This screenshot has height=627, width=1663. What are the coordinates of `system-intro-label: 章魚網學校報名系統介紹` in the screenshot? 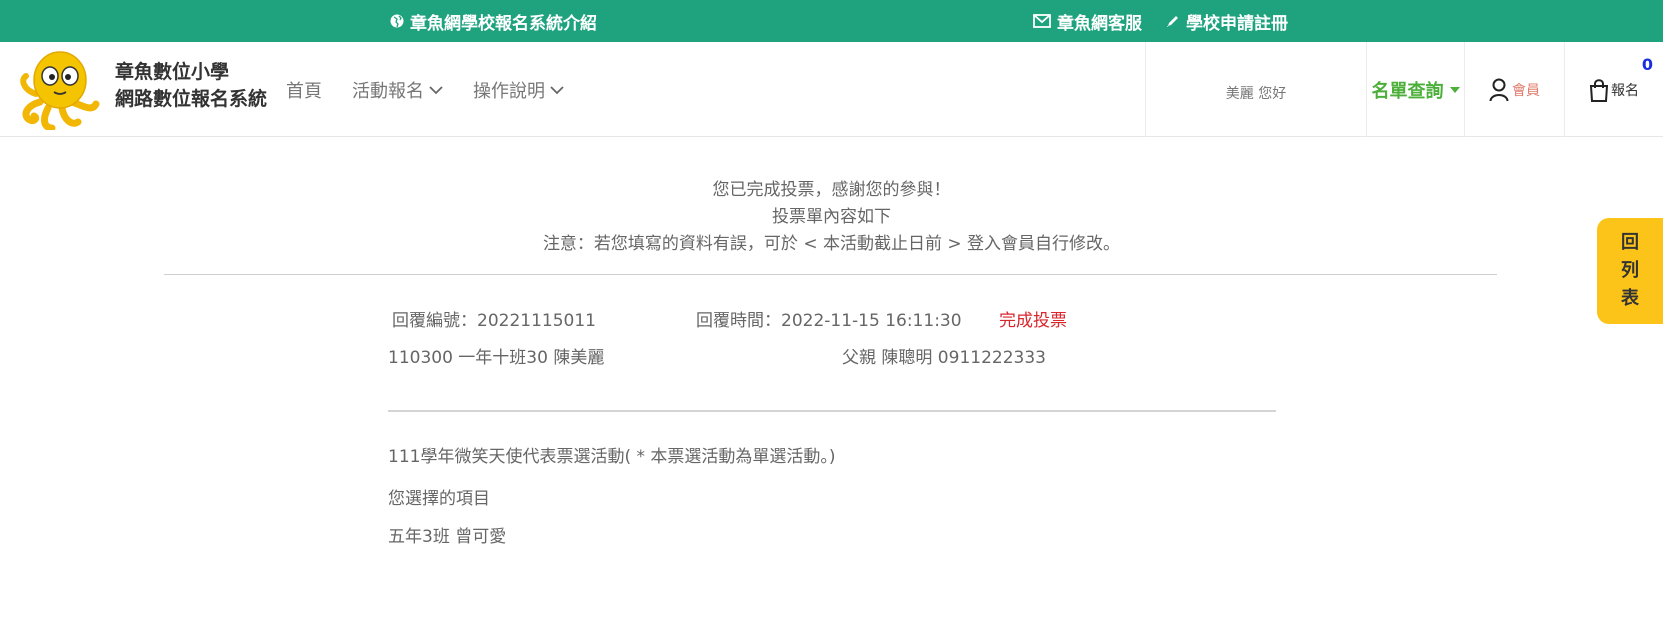 It's located at (503, 23).